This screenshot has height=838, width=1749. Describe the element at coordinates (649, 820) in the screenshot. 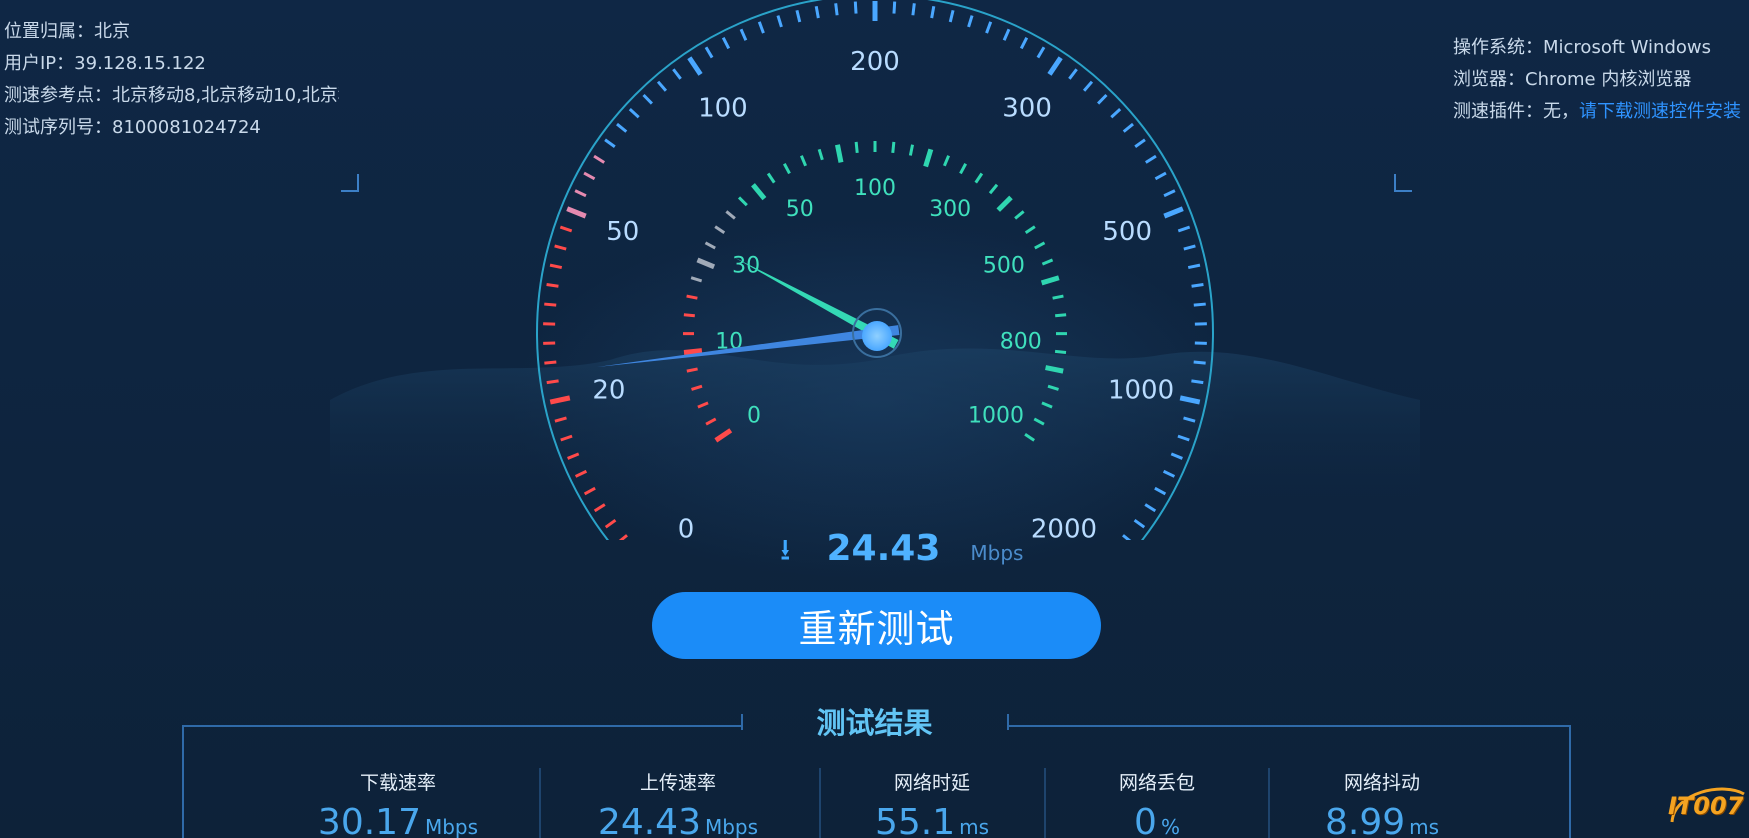

I see `metric-number: 24.43` at that location.